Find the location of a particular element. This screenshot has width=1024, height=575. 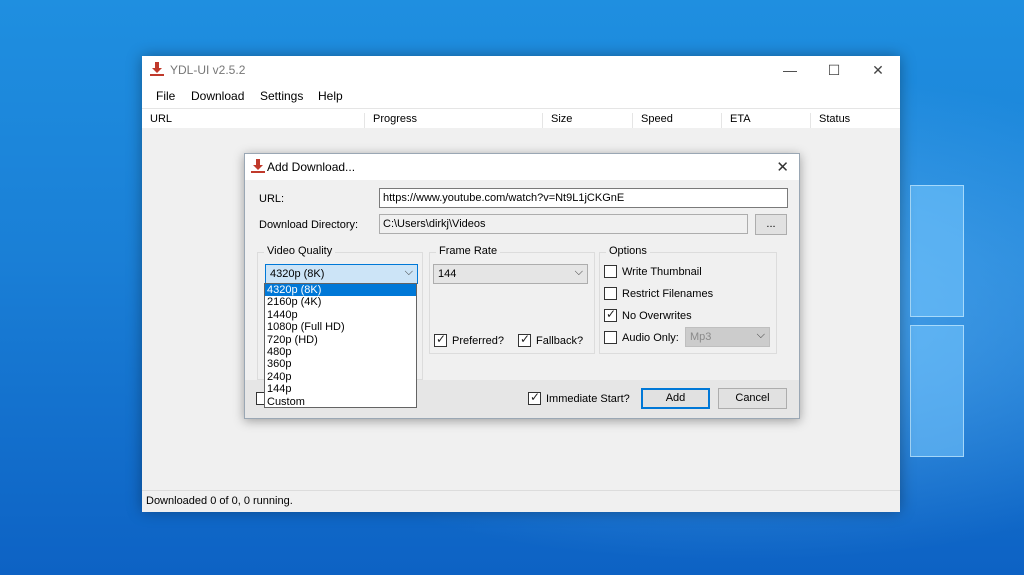

quality-option: 144p is located at coordinates (340, 389).